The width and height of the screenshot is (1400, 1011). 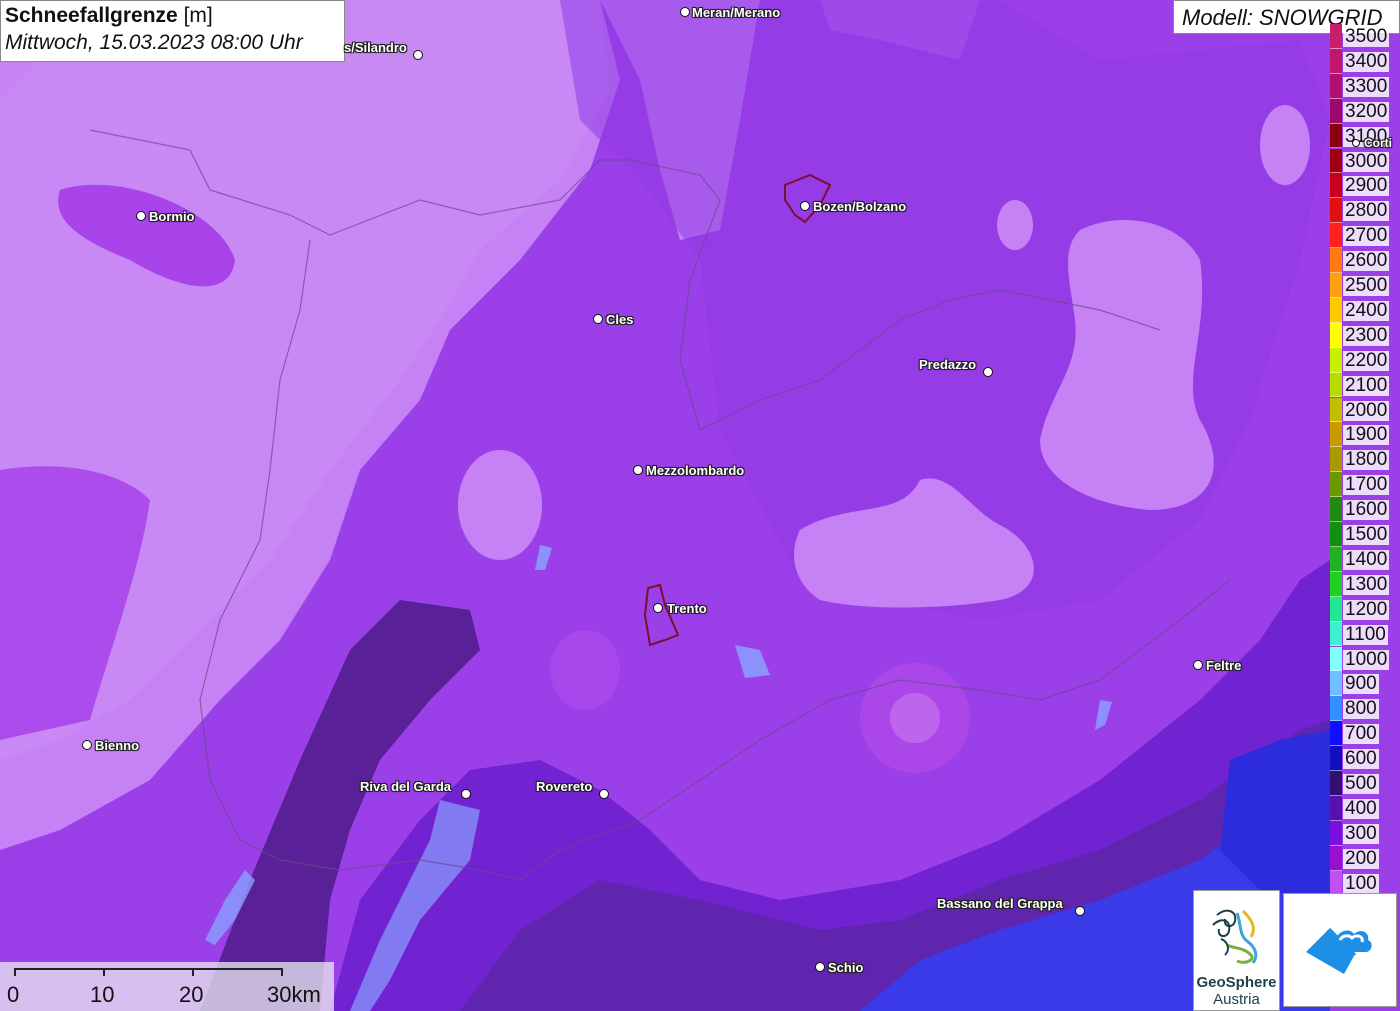 I want to click on legend-label: 1300, so click(x=1366, y=584).